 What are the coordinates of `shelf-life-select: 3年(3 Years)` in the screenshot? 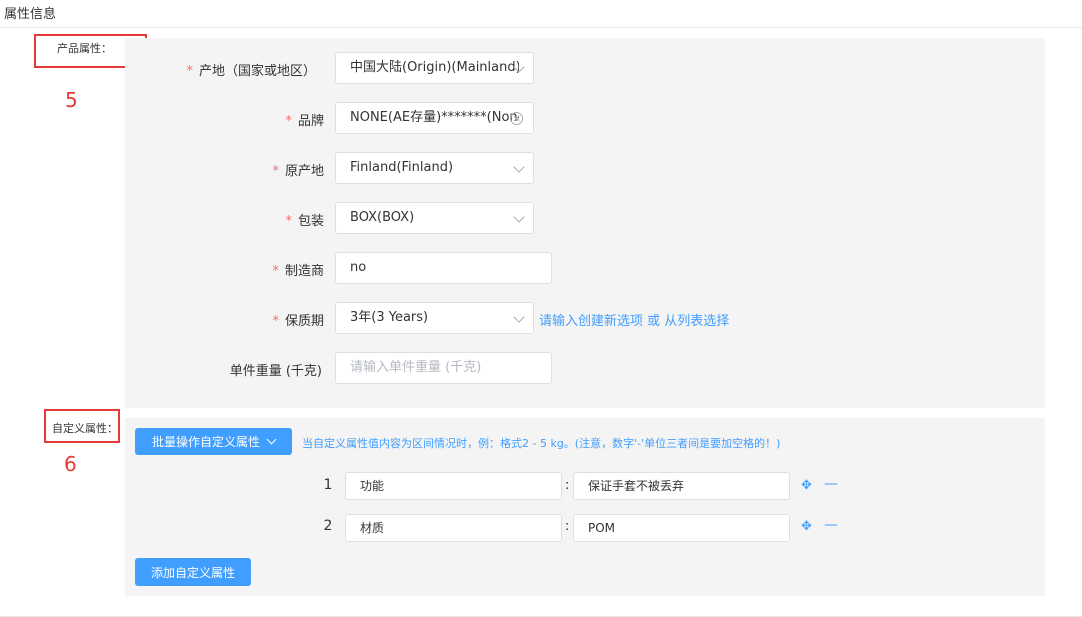 It's located at (434, 318).